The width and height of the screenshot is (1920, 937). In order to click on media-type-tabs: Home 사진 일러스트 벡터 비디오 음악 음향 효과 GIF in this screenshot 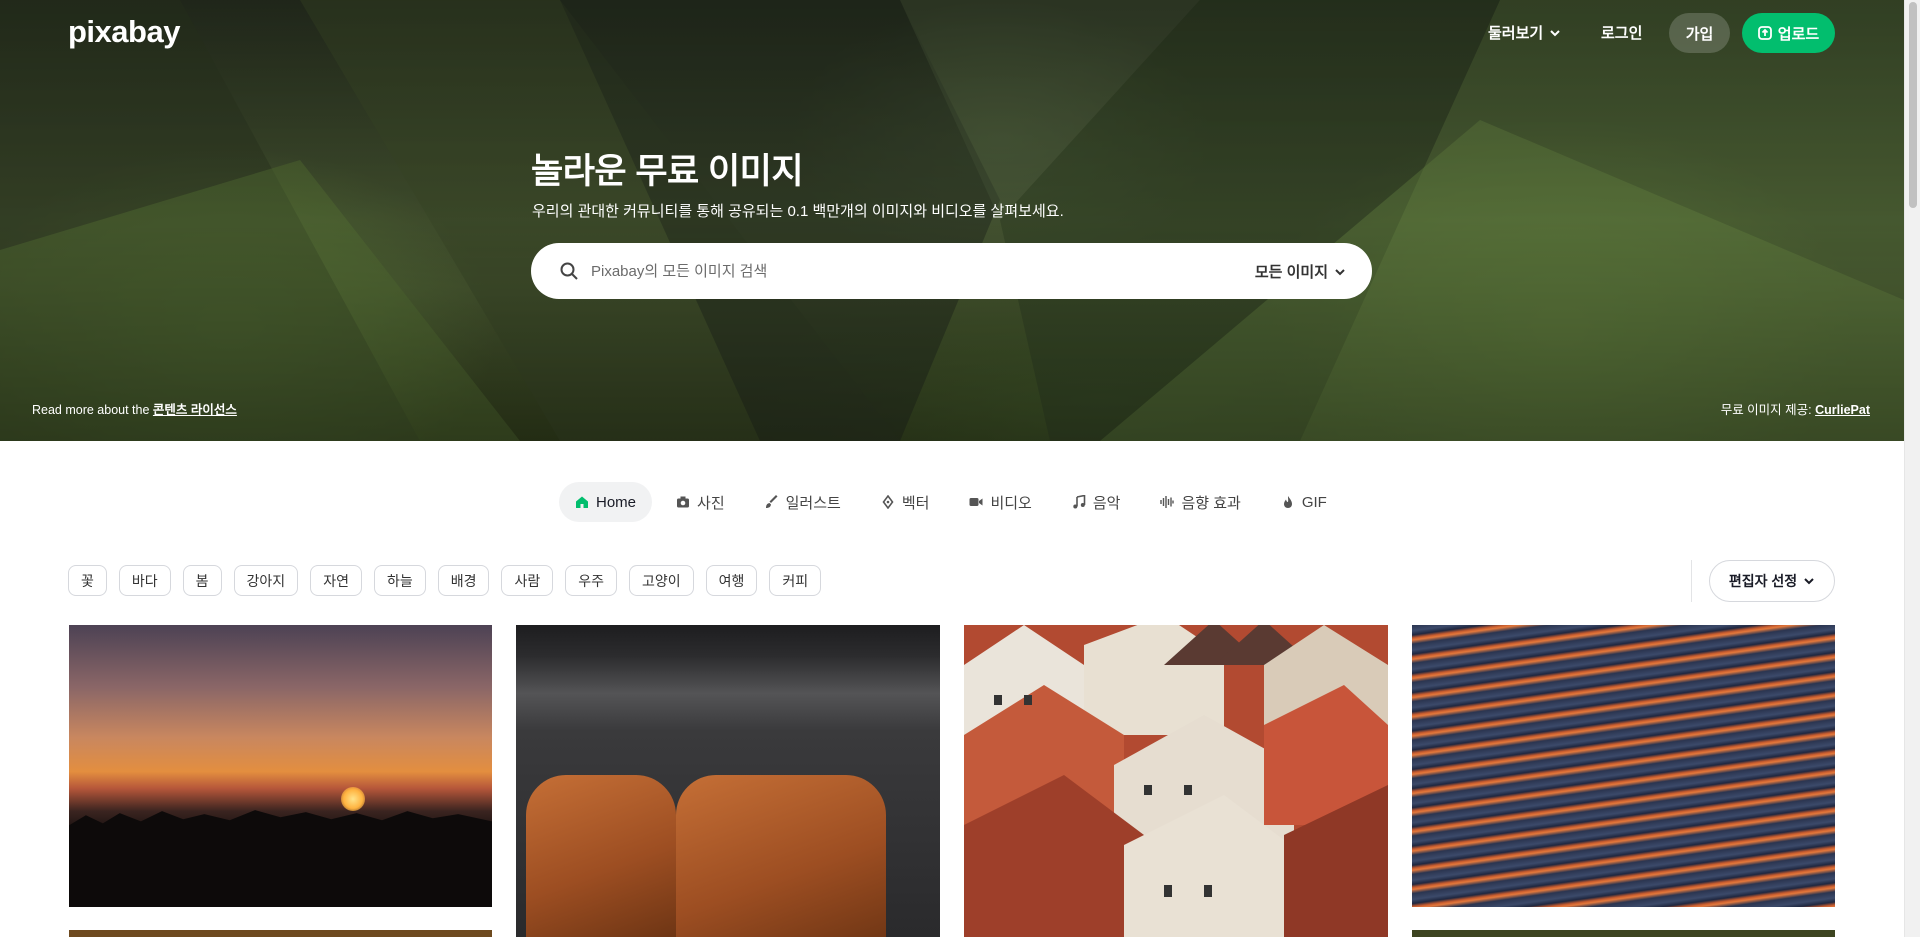, I will do `click(955, 502)`.